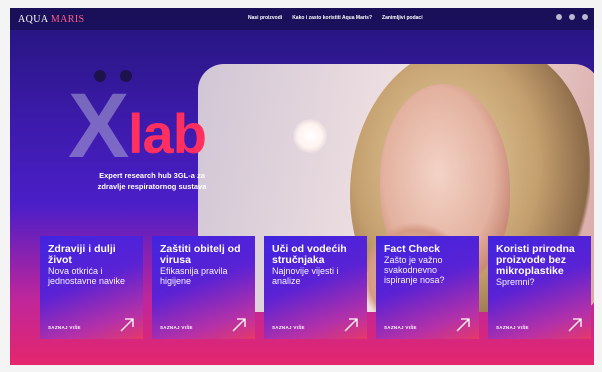 This screenshot has width=602, height=372. What do you see at coordinates (515, 282) in the screenshot?
I see `card-subtitle: Spremni?` at bounding box center [515, 282].